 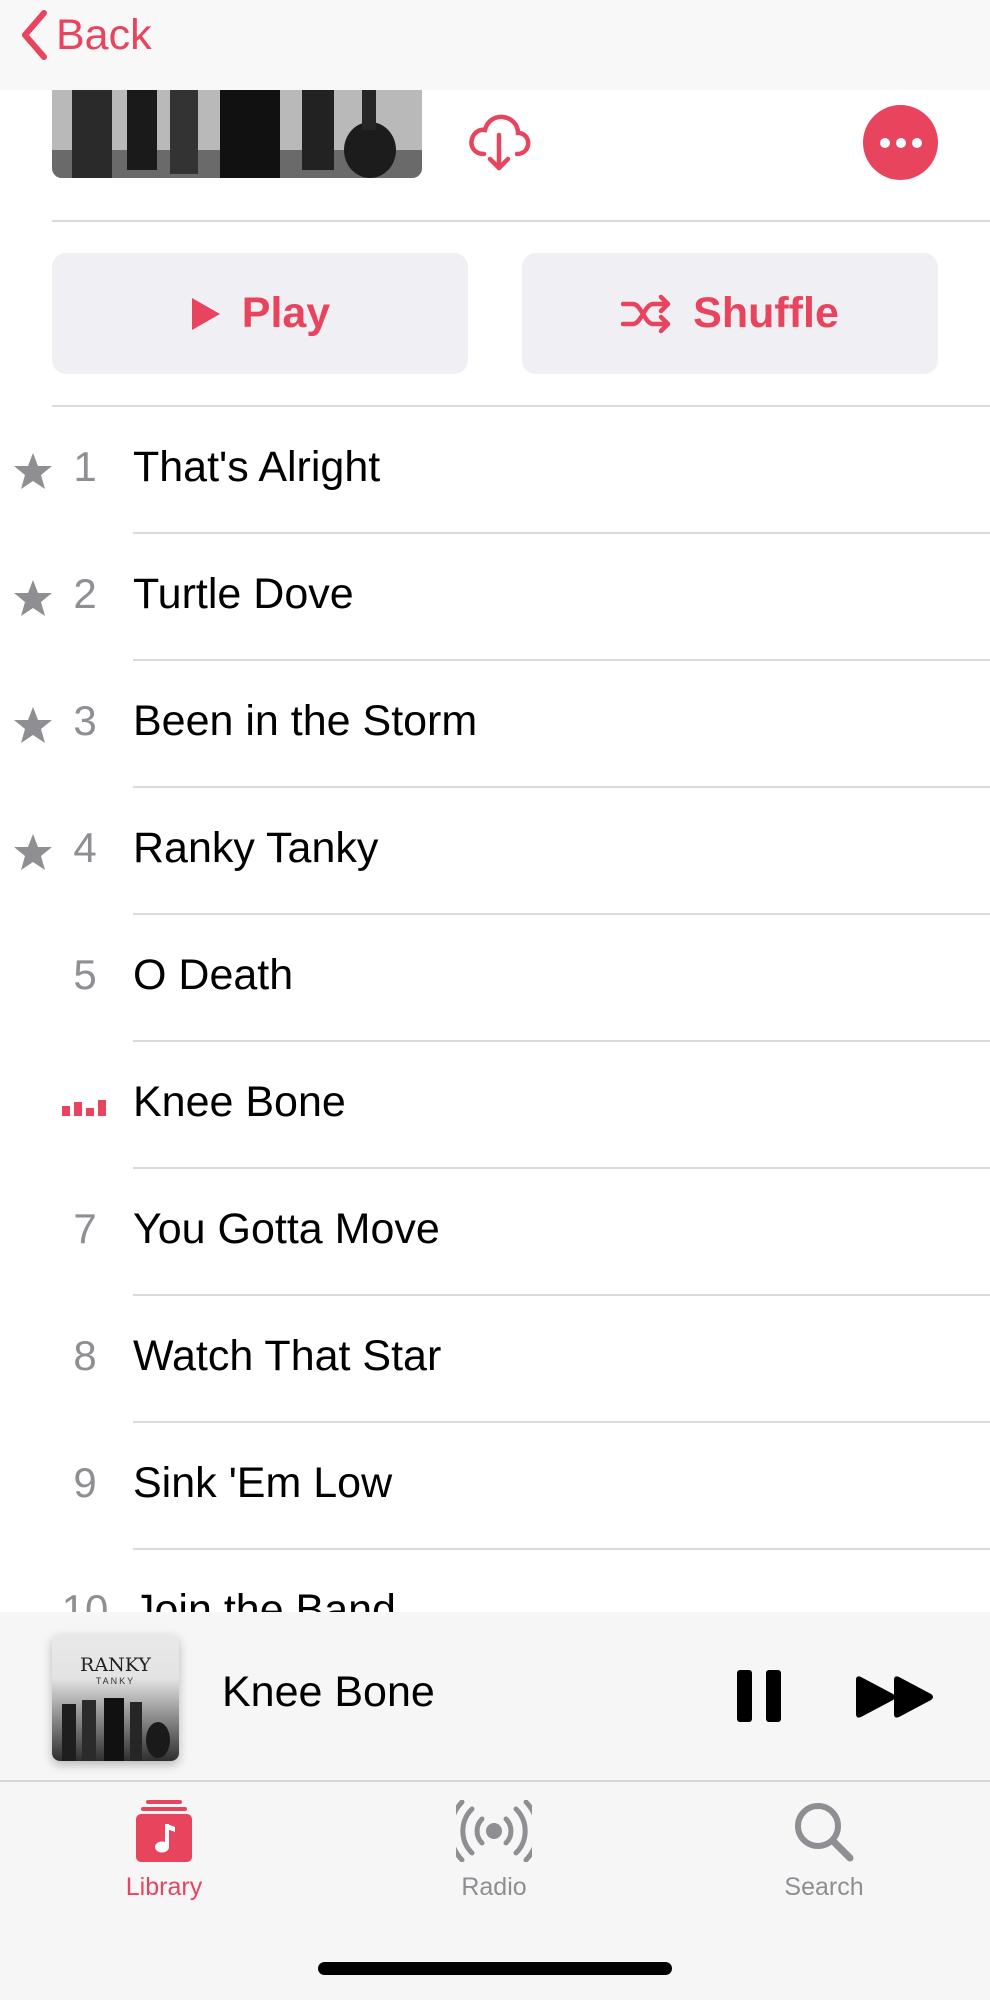 I want to click on navigation-bar: Back, so click(x=495, y=45).